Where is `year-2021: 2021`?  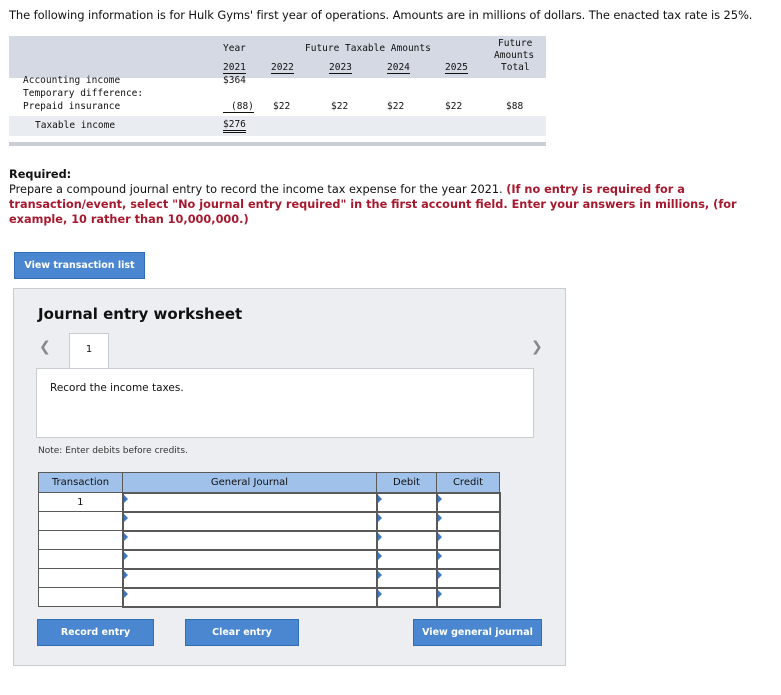
year-2021: 2021 is located at coordinates (234, 68).